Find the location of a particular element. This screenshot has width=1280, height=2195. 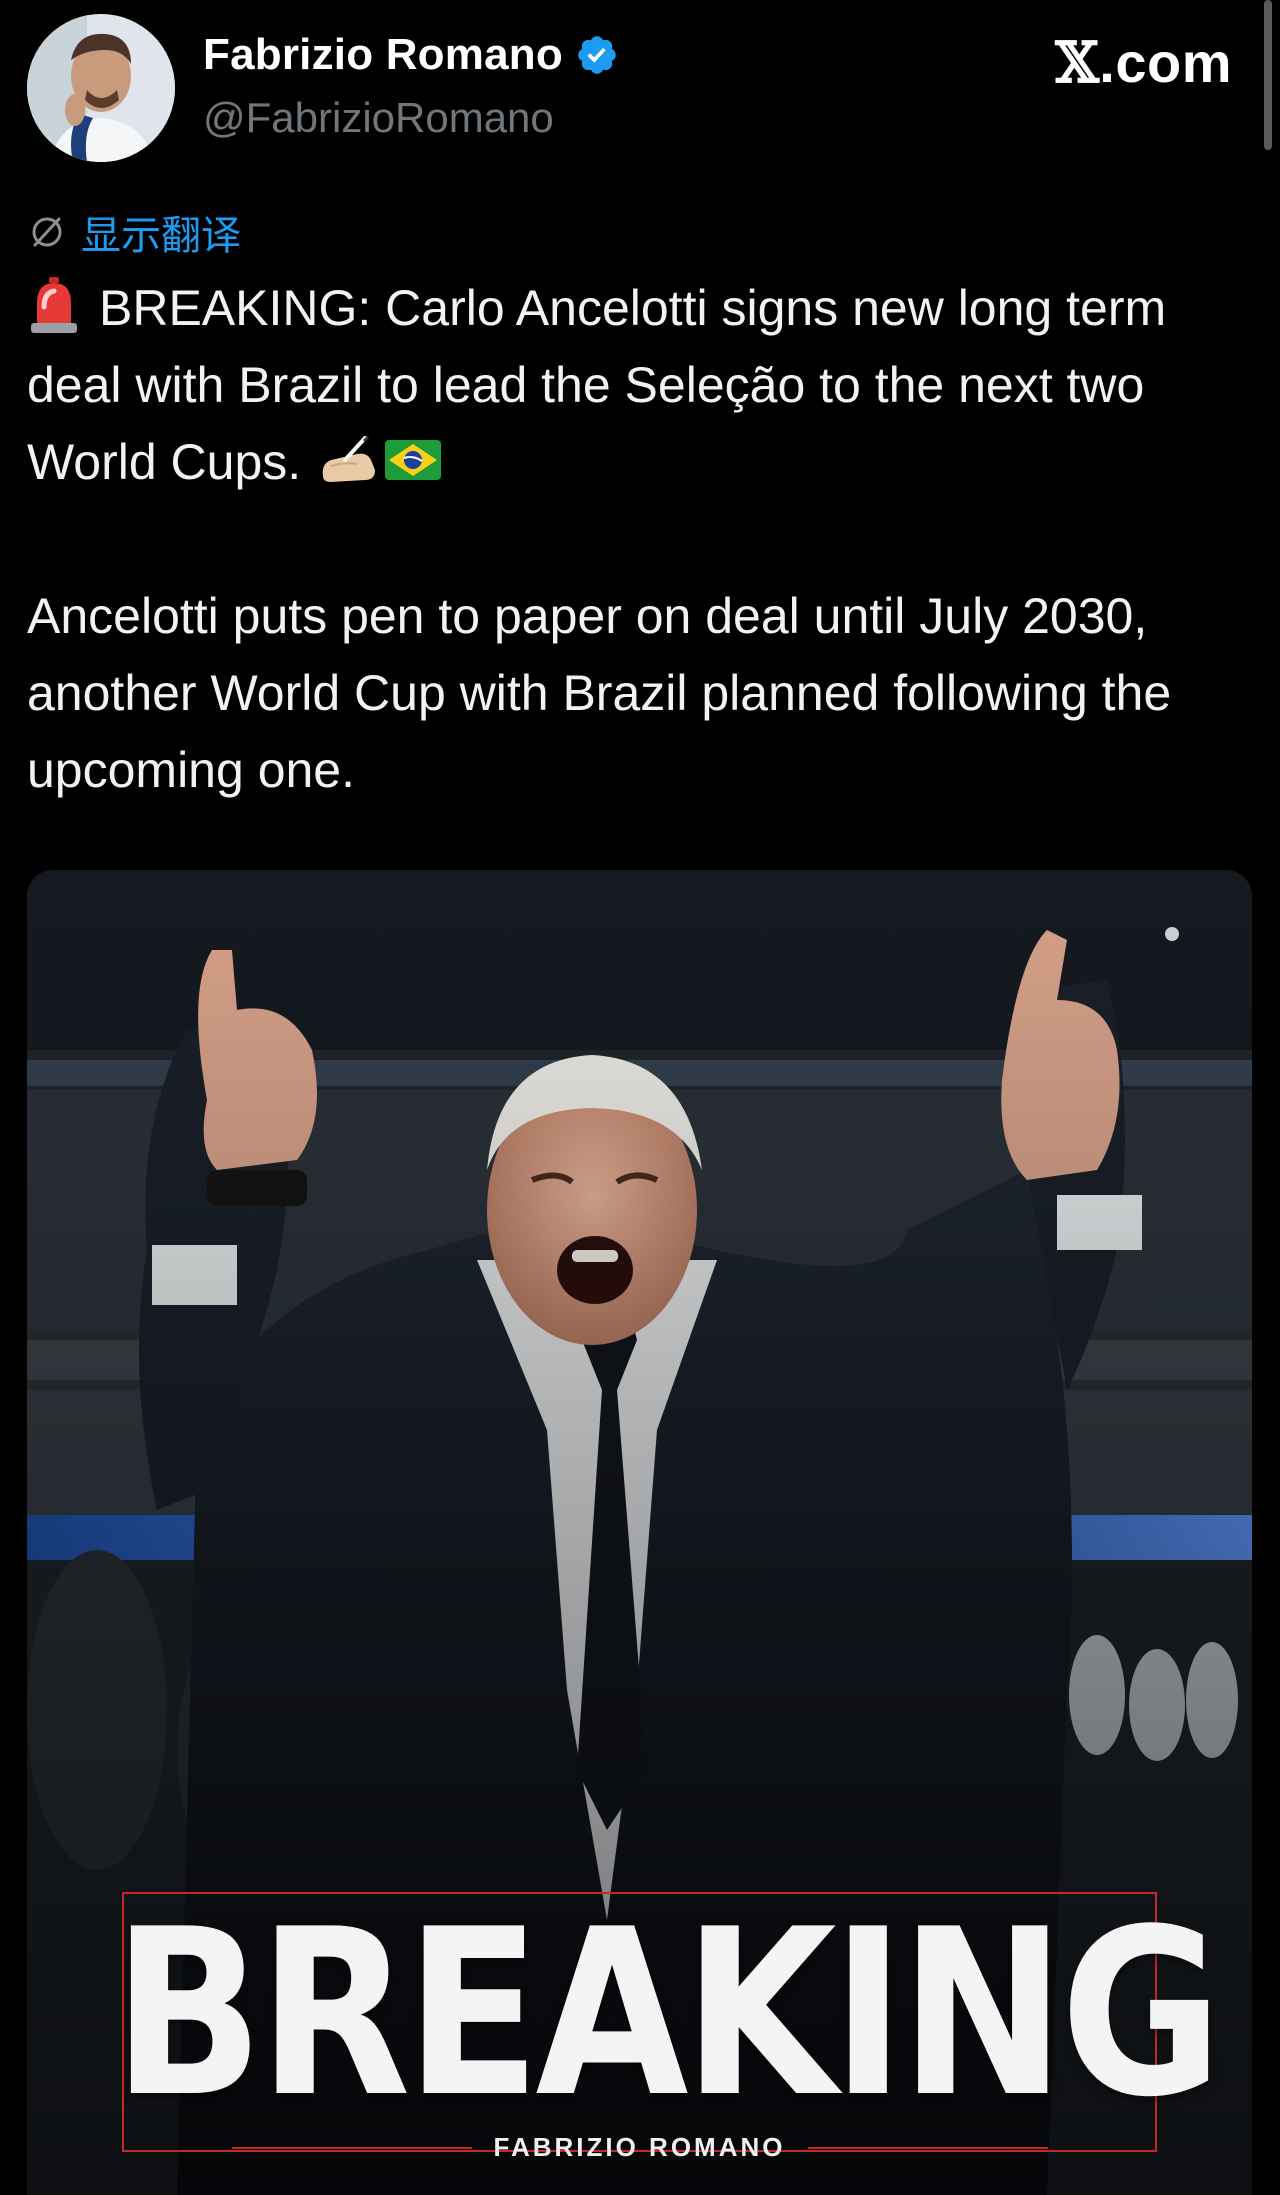

x-logo-letter: 𝕏 is located at coordinates (1077, 63).